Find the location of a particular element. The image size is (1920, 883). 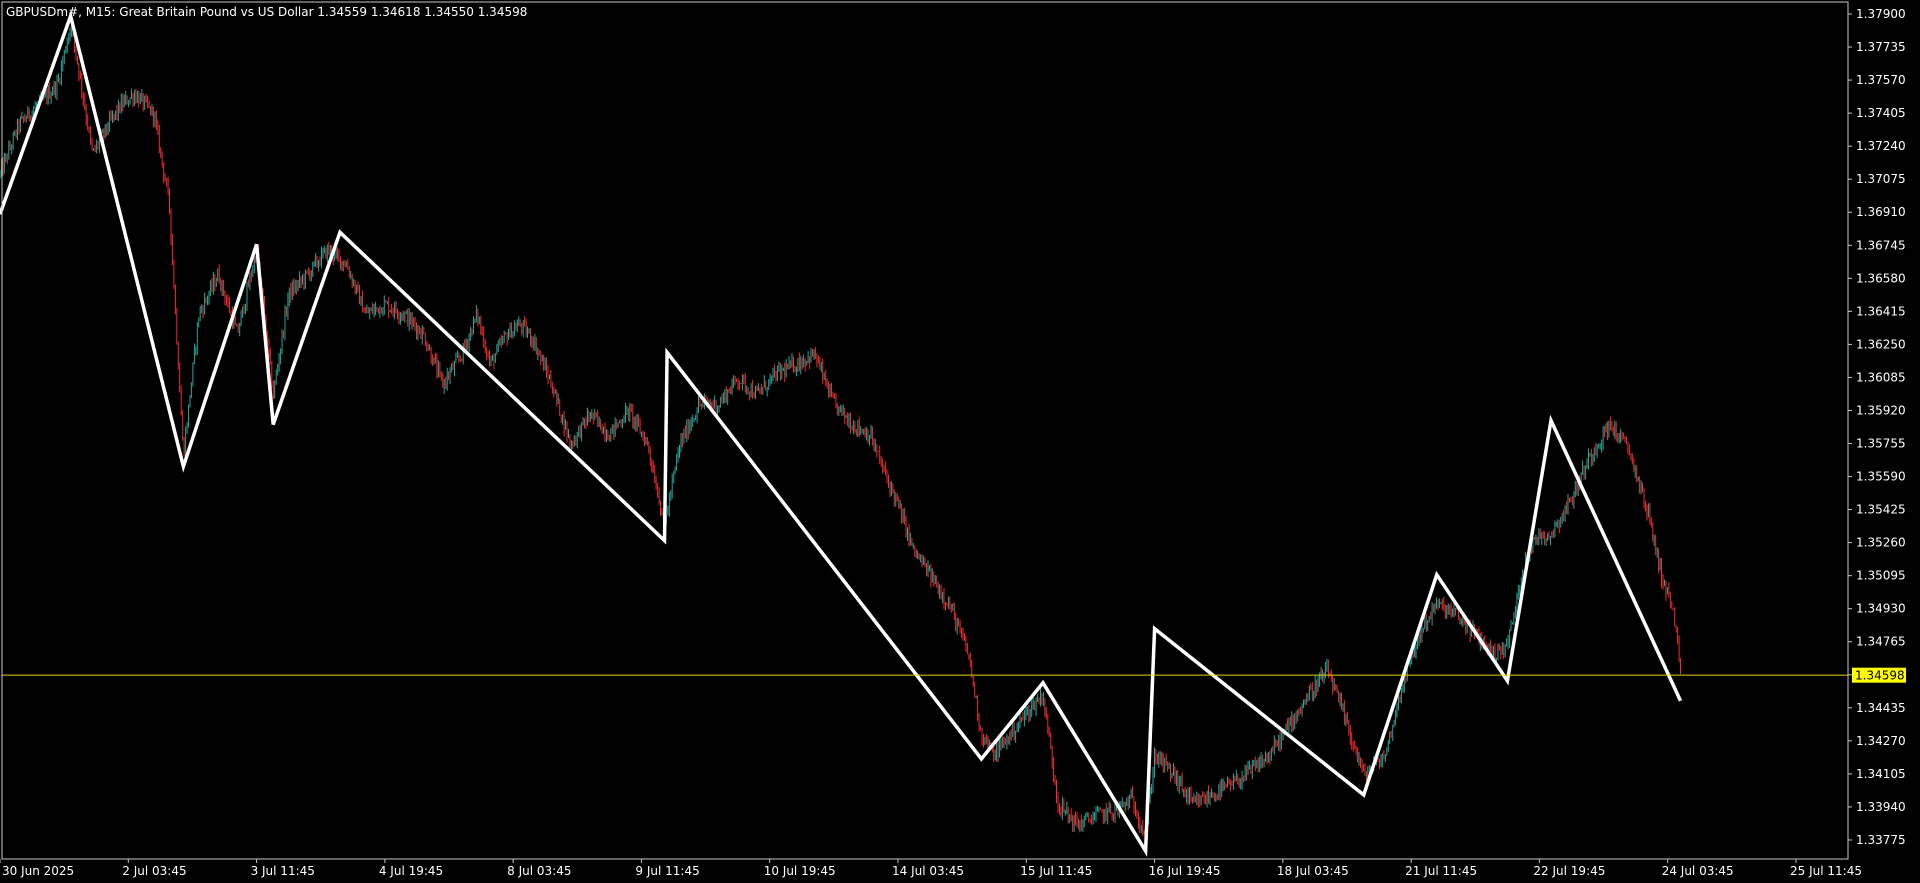

price-tick-label: 1.34105 is located at coordinates (1881, 774).